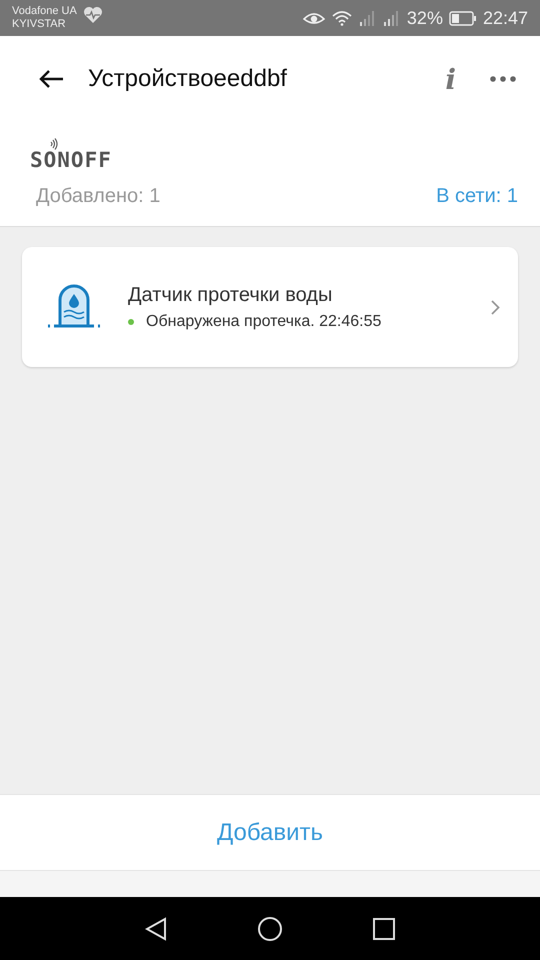 This screenshot has height=960, width=540. Describe the element at coordinates (270, 307) in the screenshot. I see `device-card: Датчик протечки воды Обнаружена протечка. 22:46:55` at that location.